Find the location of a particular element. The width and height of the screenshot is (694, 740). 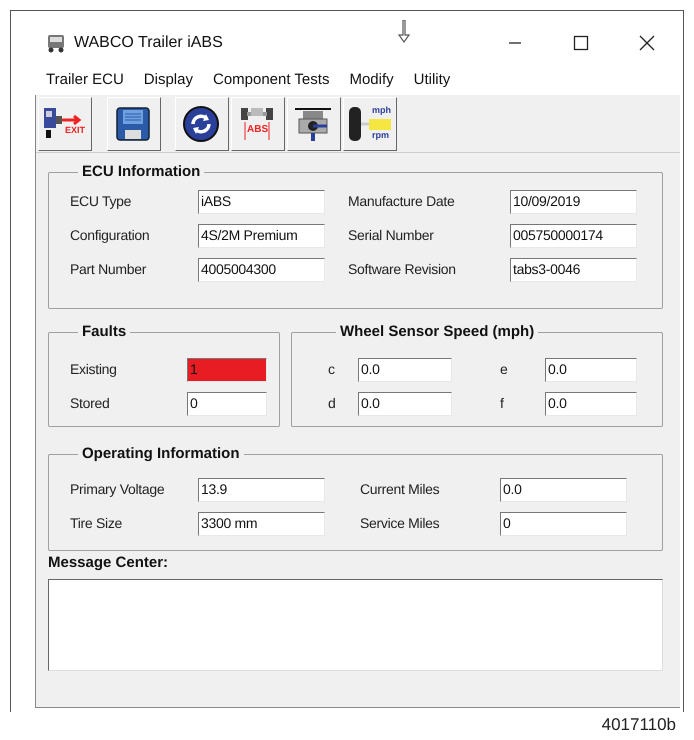

group-title: Operating Information is located at coordinates (160, 454).